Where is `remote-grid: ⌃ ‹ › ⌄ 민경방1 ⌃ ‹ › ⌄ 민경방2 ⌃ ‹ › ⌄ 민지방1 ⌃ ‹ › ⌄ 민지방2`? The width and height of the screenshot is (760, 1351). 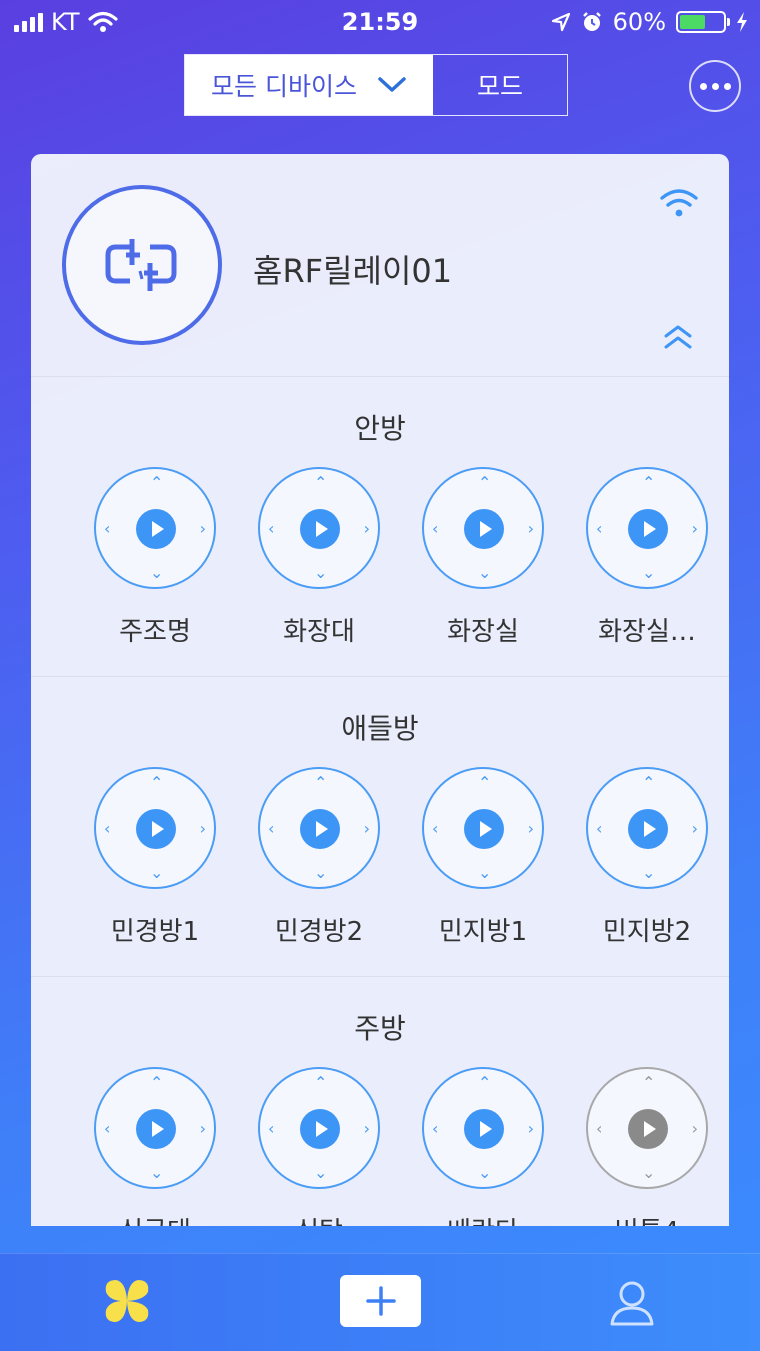 remote-grid: ⌃ ‹ › ⌄ 민경방1 ⌃ ‹ › ⌄ 민경방2 ⌃ ‹ › ⌄ 민지방1 ⌃ ‹ › ⌄ 민지방2 is located at coordinates (380, 857).